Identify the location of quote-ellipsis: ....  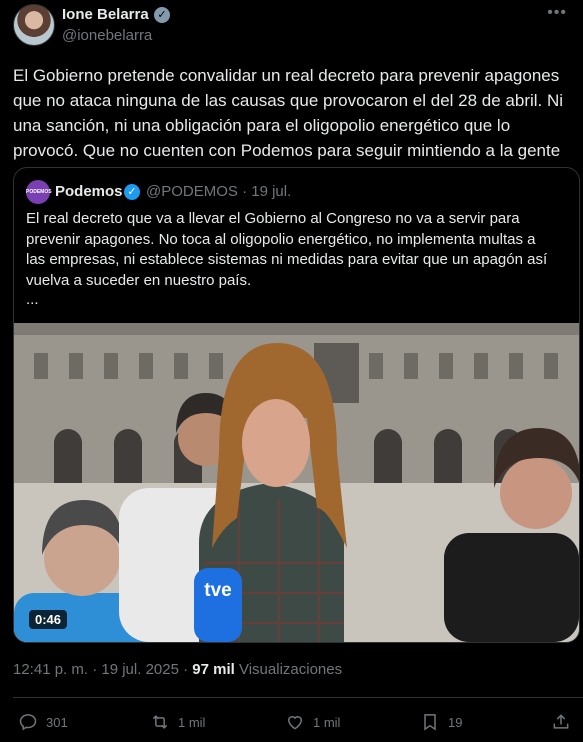
(32, 299).